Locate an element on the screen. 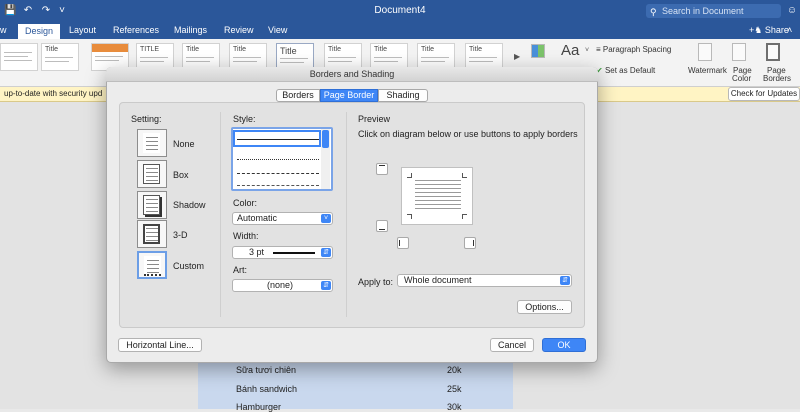 The height and width of the screenshot is (412, 800). setting-3d-label: 3-D is located at coordinates (180, 235).